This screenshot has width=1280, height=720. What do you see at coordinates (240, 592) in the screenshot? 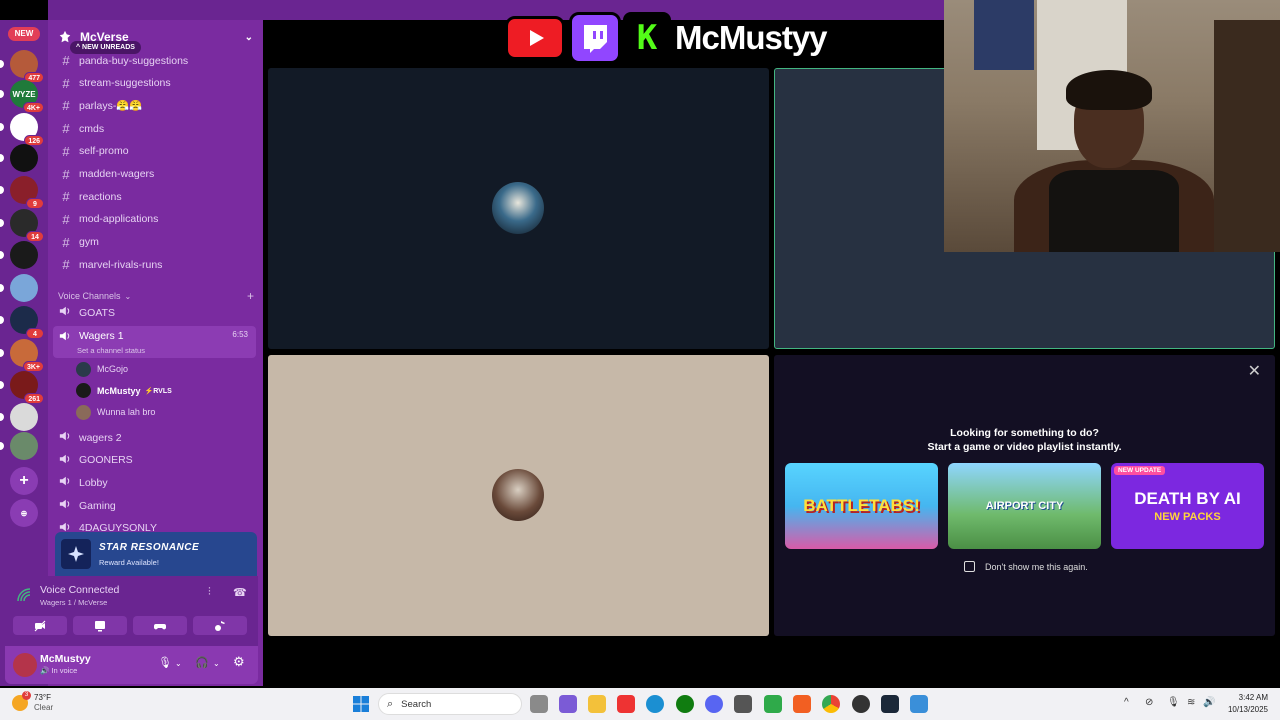
I see `disconnect-icon: ☎` at bounding box center [240, 592].